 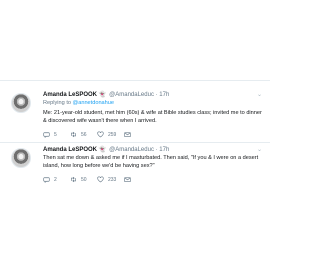 I want to click on retweet-count: 56, so click(x=84, y=134).